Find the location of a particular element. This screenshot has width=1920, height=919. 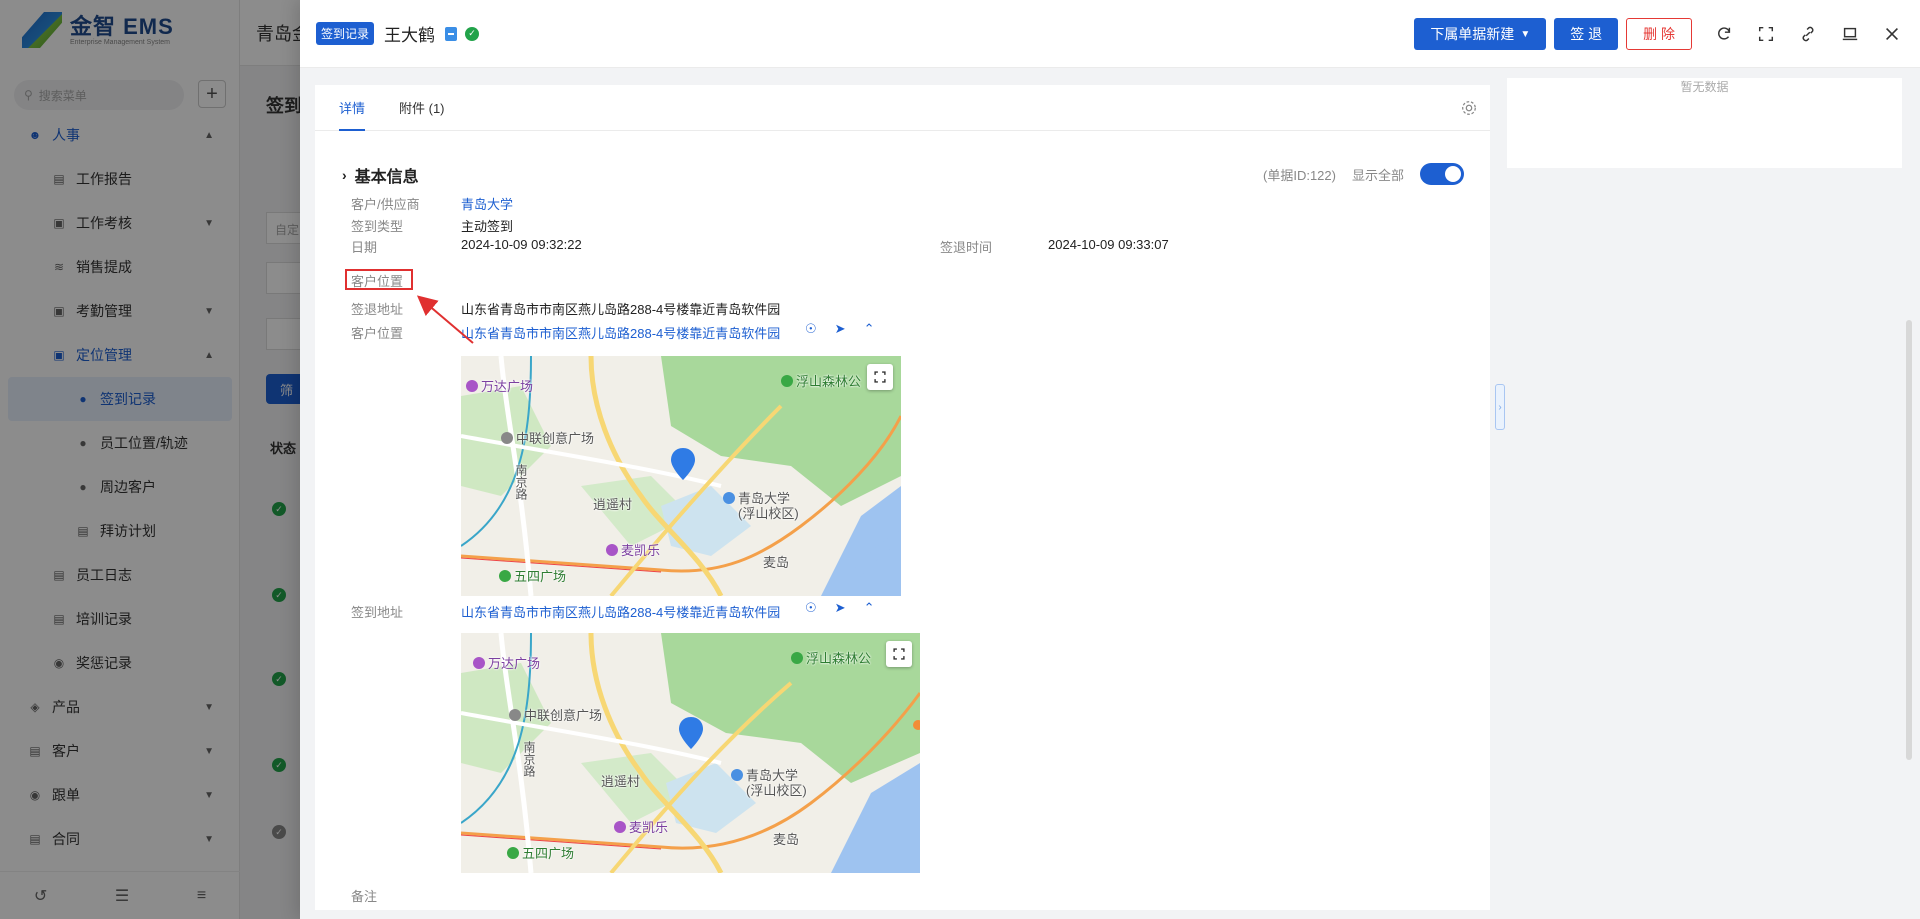

side-panel-toggle: › is located at coordinates (1500, 407).